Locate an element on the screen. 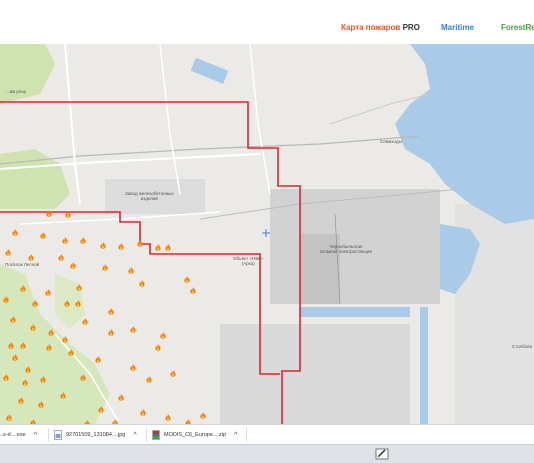 Image resolution: width=534 pixels, height=463 pixels. tab-fire-map-pro: Карта пожаров PRO is located at coordinates (380, 27).